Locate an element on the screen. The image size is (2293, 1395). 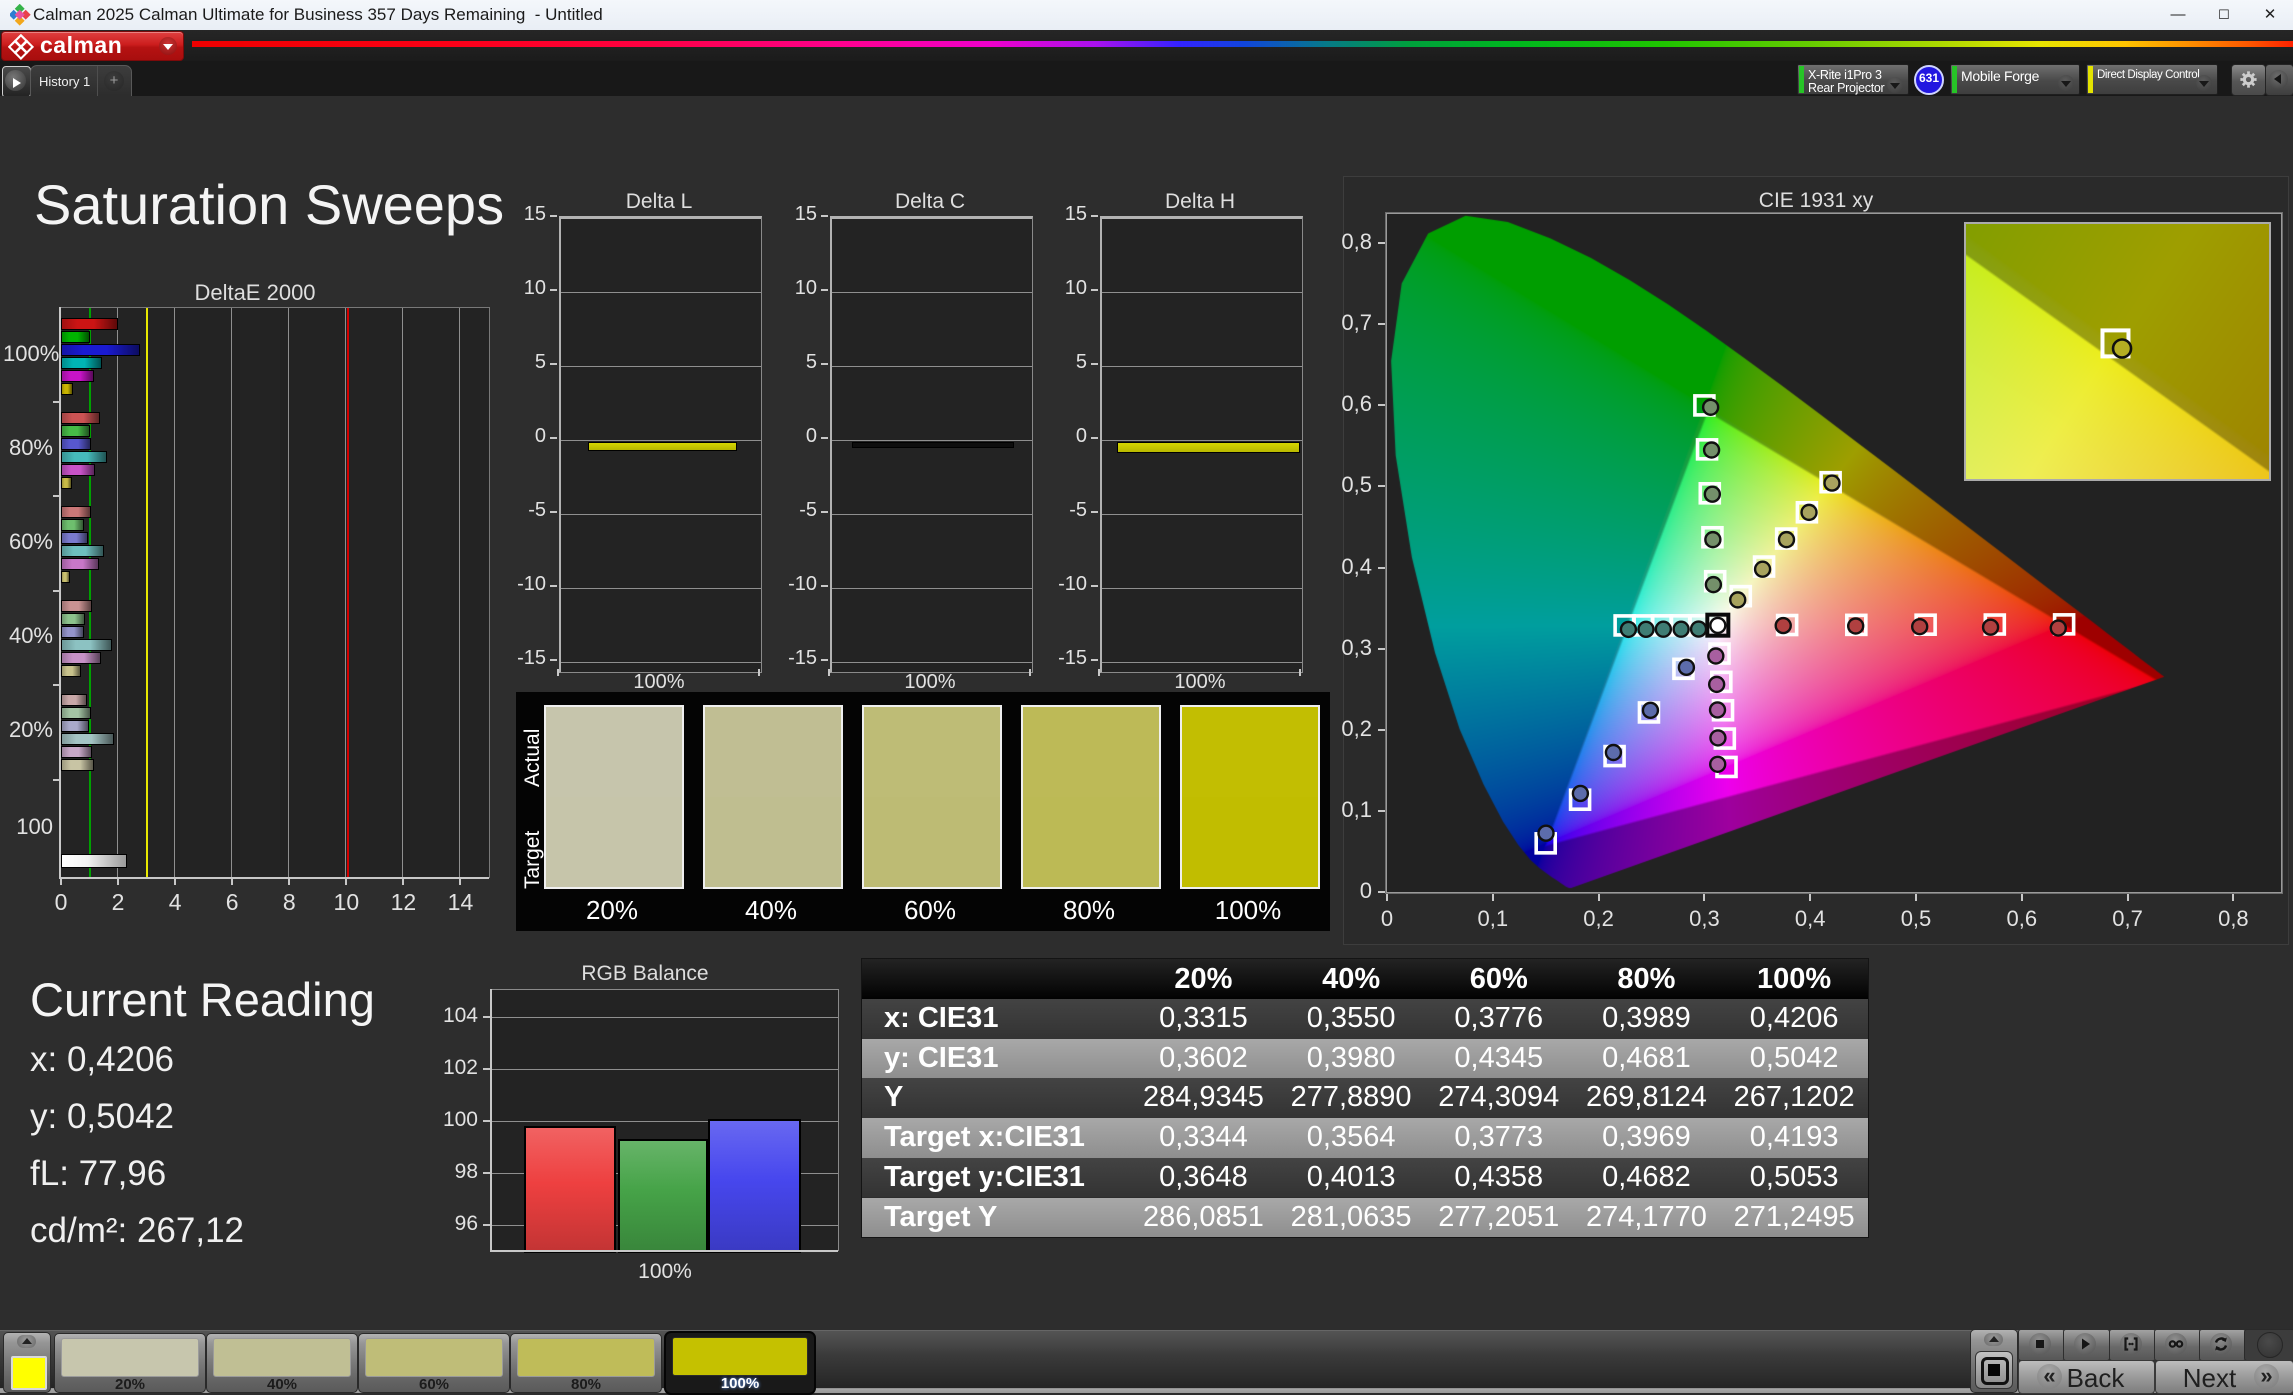
table-cell: 0,4345 is located at coordinates (1499, 1057).